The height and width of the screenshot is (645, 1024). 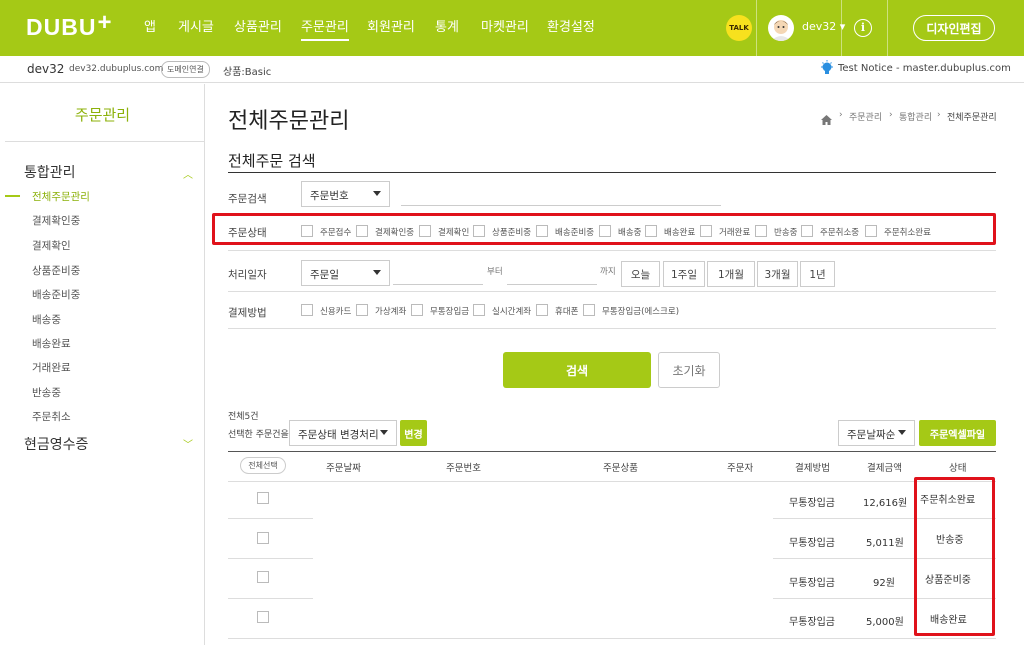 I want to click on chevron-down-icon: ﹀, so click(x=188, y=443).